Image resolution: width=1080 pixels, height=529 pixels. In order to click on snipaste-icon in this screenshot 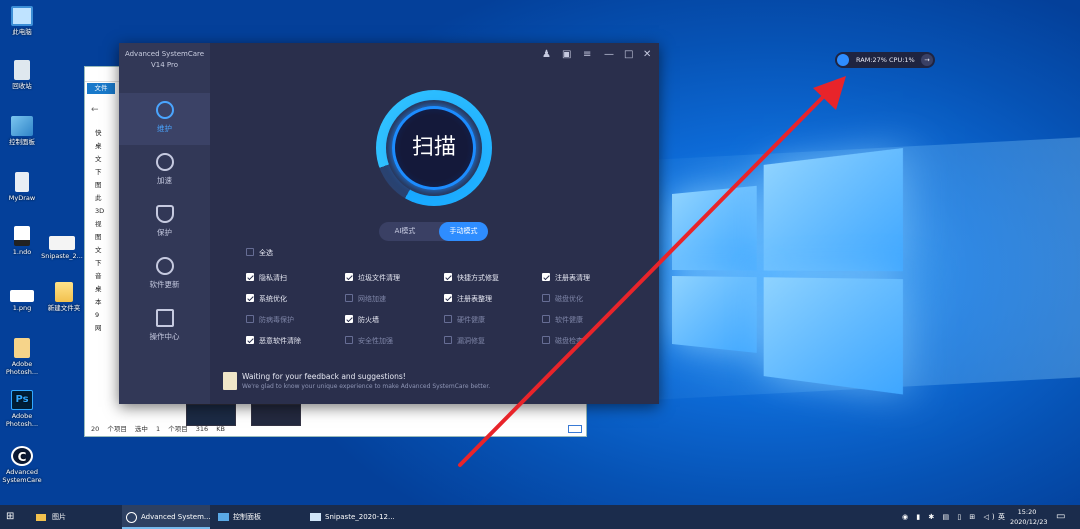, I will do `click(315, 517)`.